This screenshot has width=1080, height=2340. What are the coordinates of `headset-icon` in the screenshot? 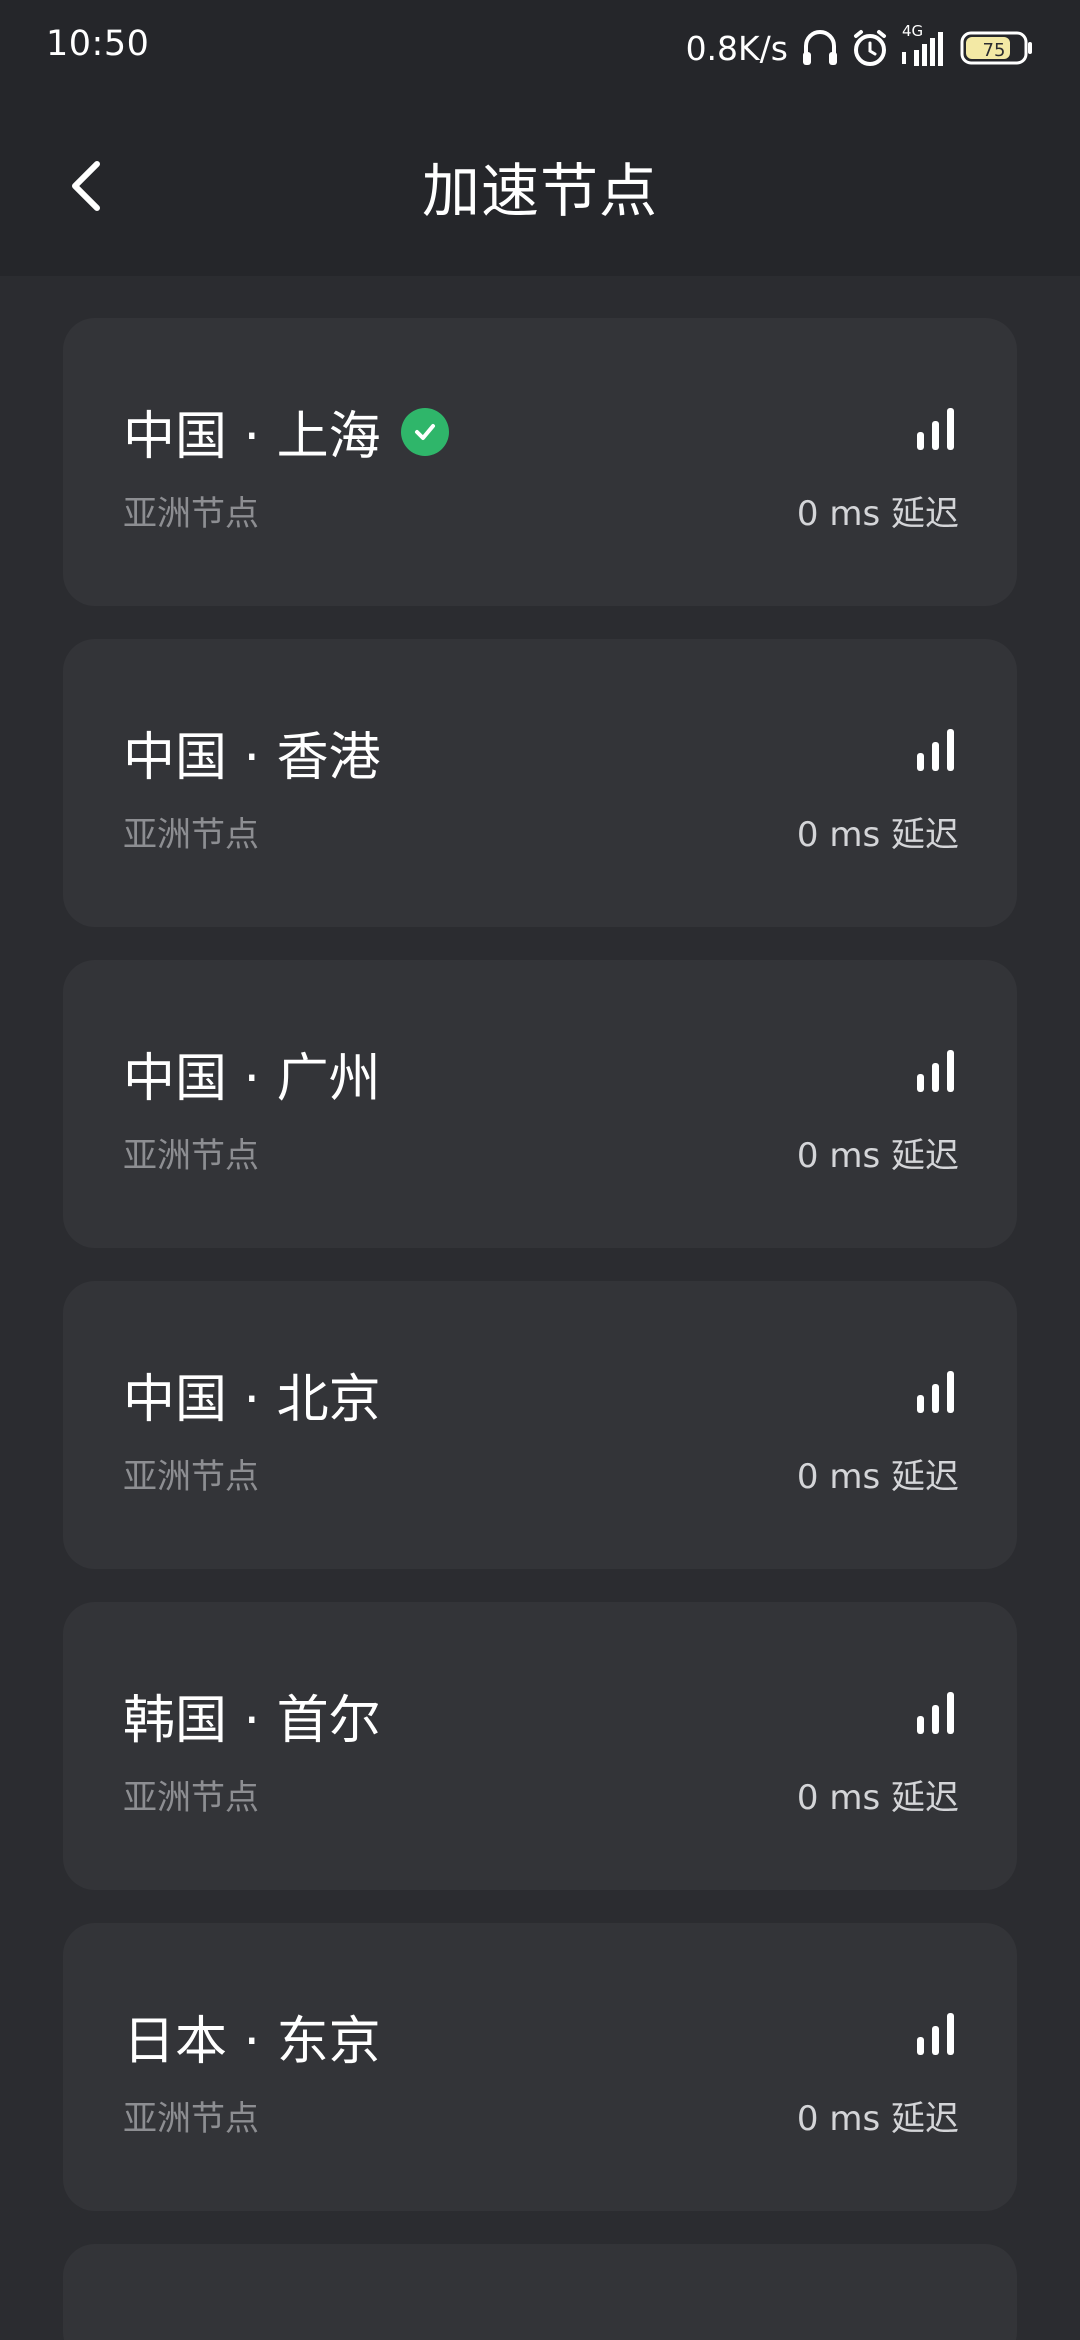 It's located at (820, 48).